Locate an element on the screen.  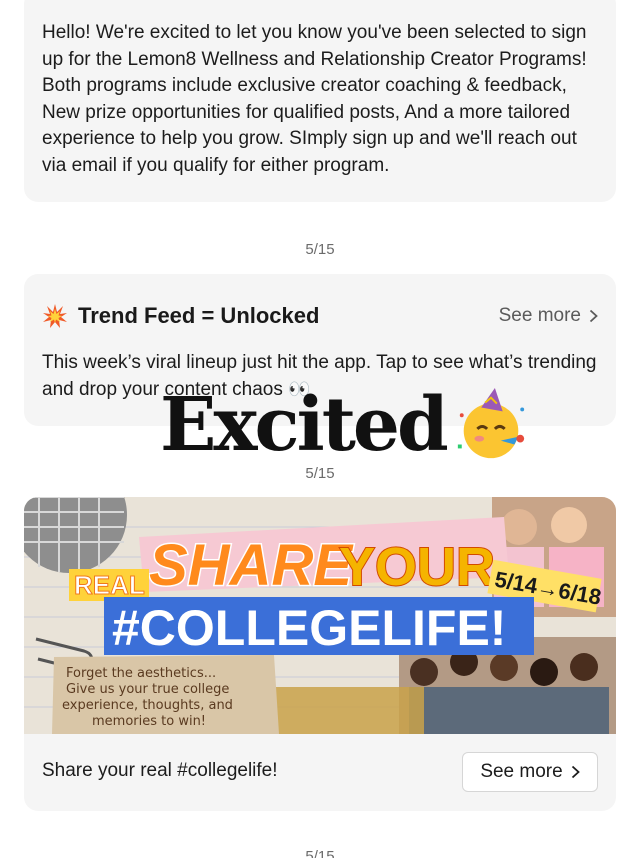
svg-text: memories to win! is located at coordinates (149, 721).